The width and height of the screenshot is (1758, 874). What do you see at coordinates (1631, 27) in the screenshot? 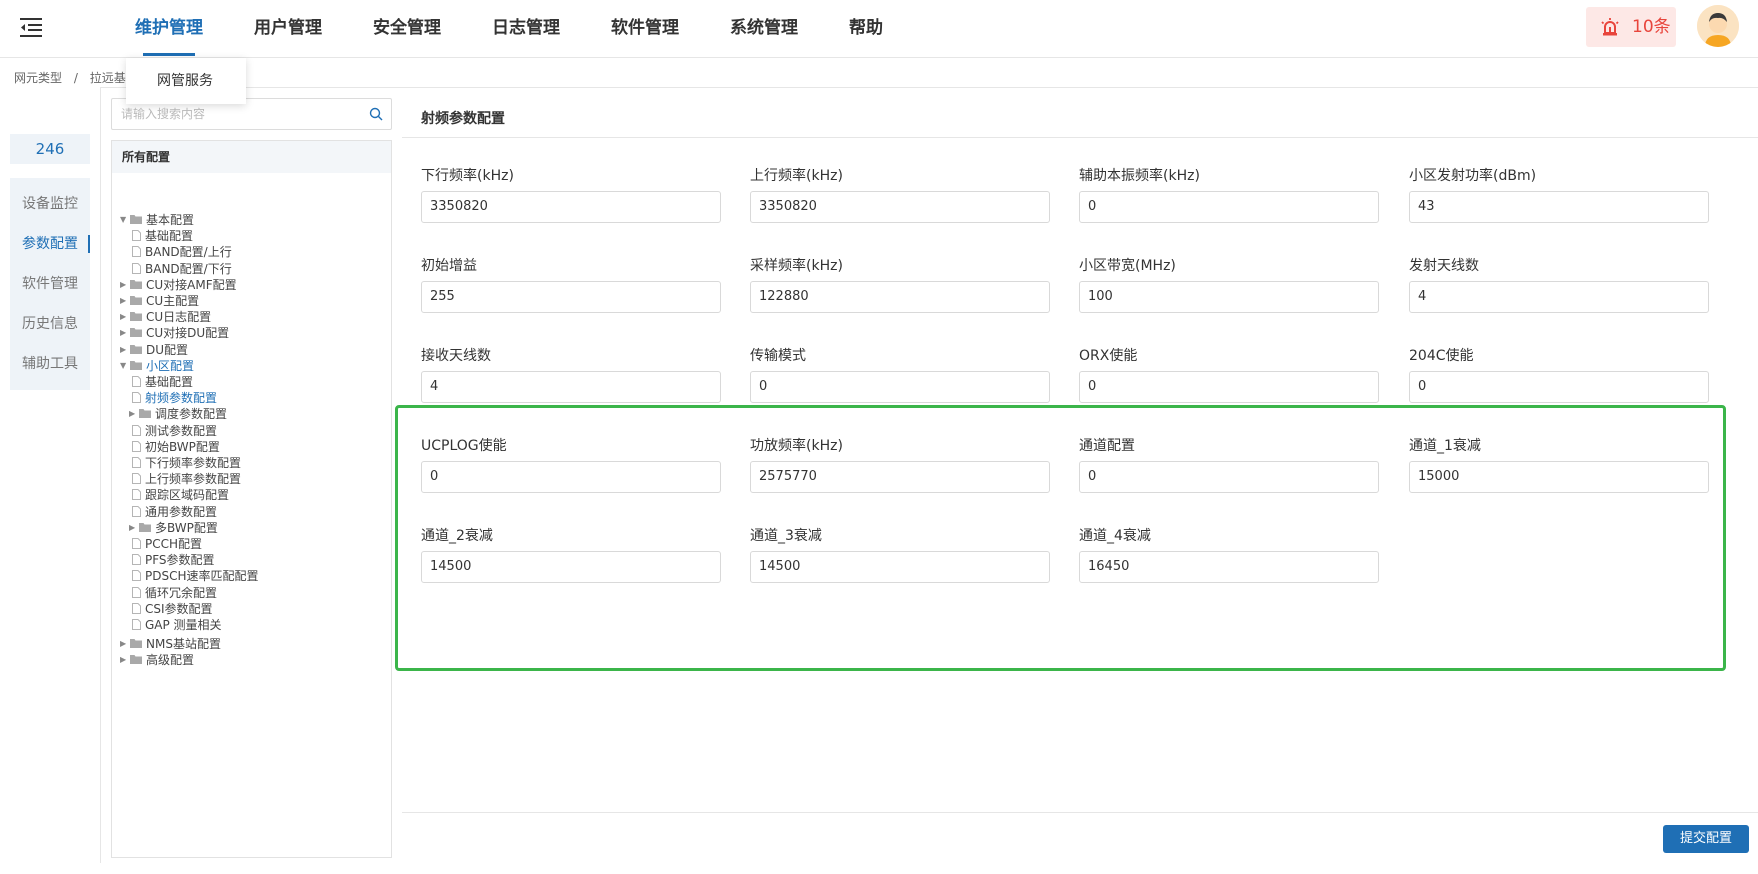
I see `alarm-button: 10条` at bounding box center [1631, 27].